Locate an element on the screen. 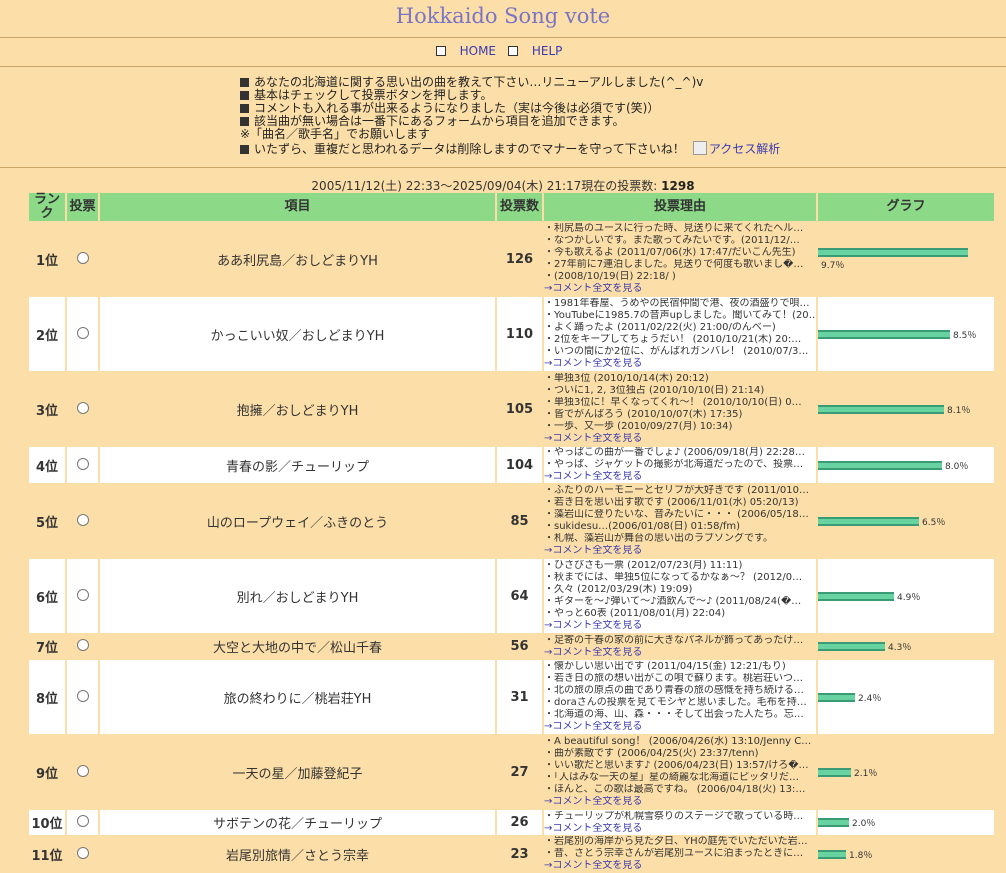  help-link: HELP is located at coordinates (539, 51).